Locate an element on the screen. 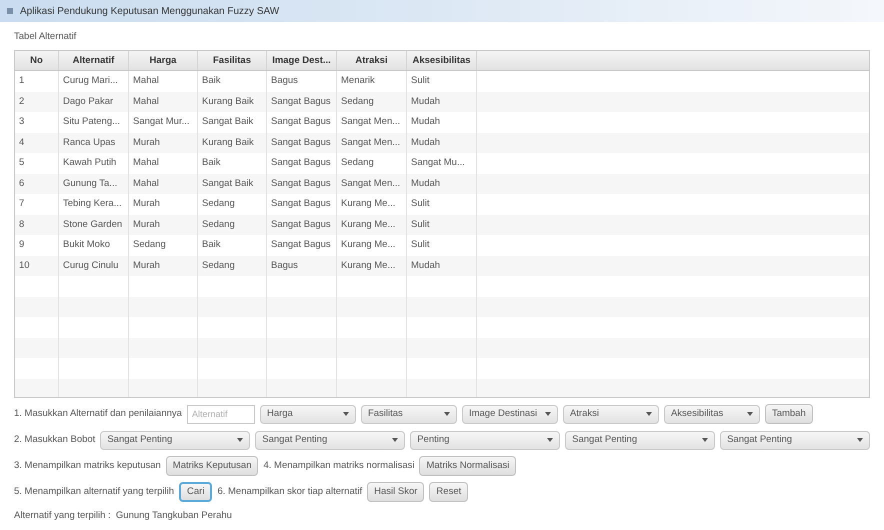  dropdown: Aksesibilitas is located at coordinates (712, 414).